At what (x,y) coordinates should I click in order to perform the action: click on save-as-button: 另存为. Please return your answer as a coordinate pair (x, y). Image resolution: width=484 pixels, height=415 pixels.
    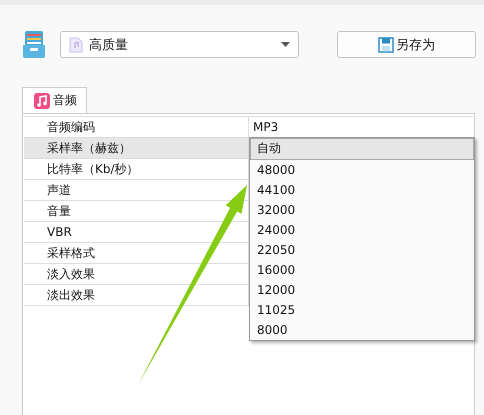
    Looking at the image, I should click on (406, 44).